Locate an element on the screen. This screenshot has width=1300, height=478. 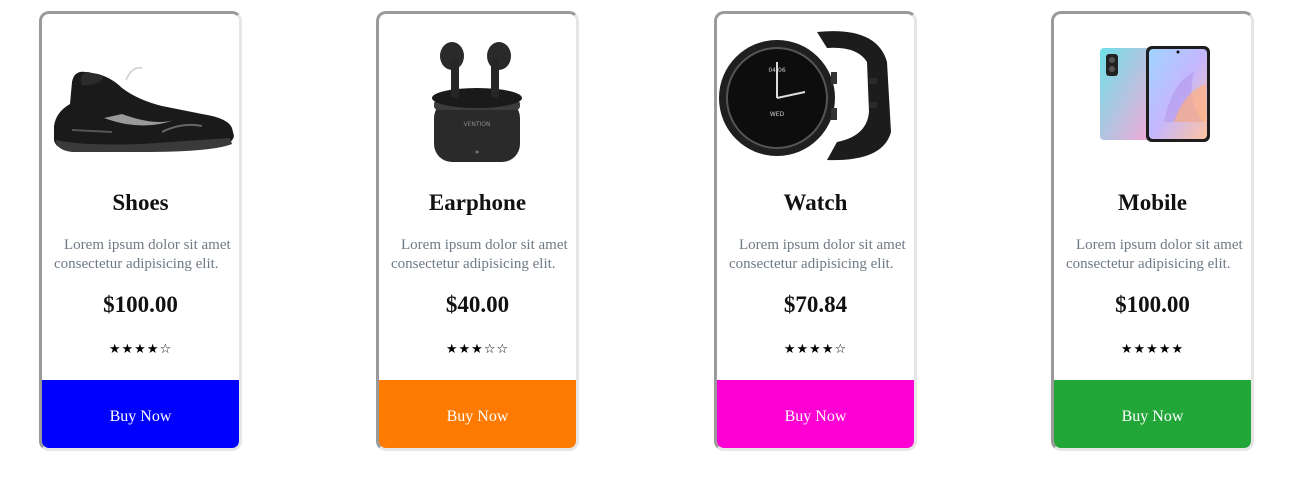
product-title: Mobile is located at coordinates (1152, 202).